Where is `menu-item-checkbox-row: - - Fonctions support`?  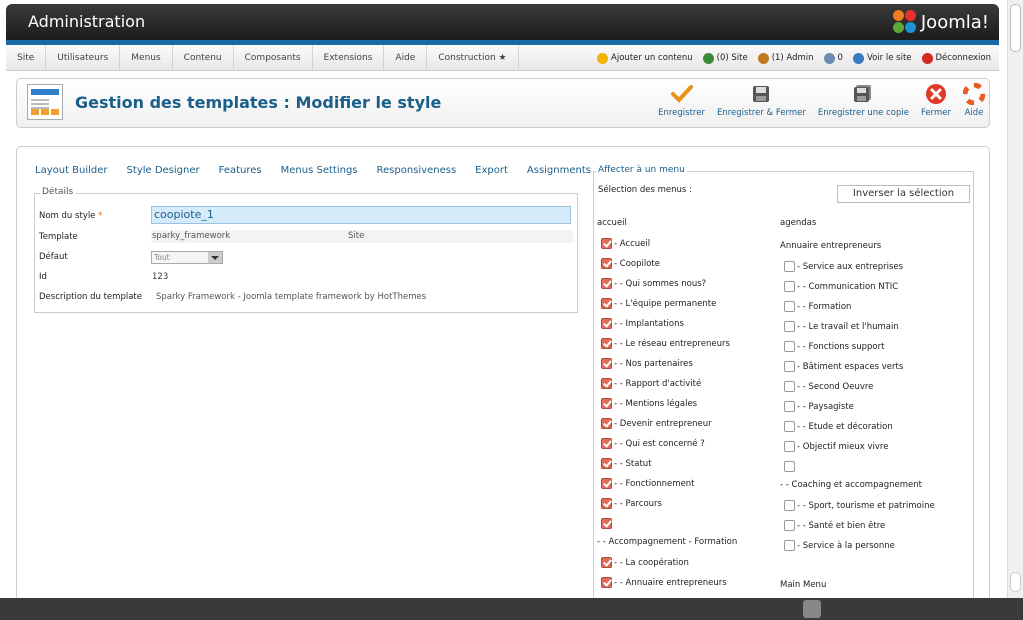 menu-item-checkbox-row: - - Fonctions support is located at coordinates (834, 346).